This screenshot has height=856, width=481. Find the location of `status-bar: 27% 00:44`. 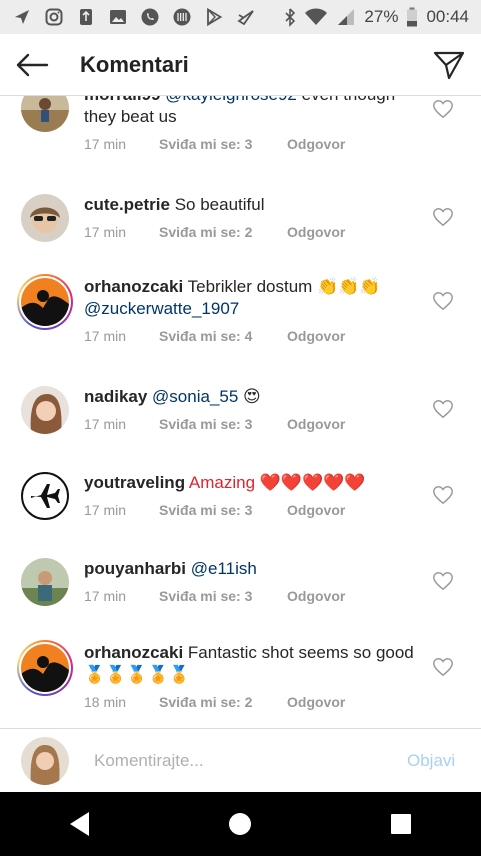

status-bar: 27% 00:44 is located at coordinates (240, 17).